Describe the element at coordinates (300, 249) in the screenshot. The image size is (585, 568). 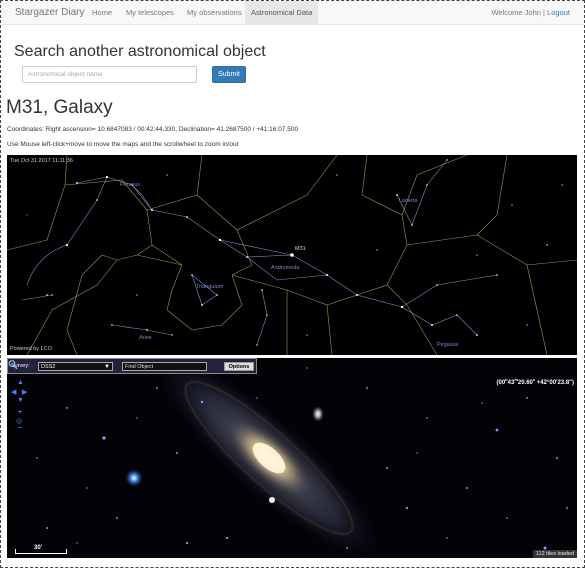
I see `object-marker-label: M31` at that location.